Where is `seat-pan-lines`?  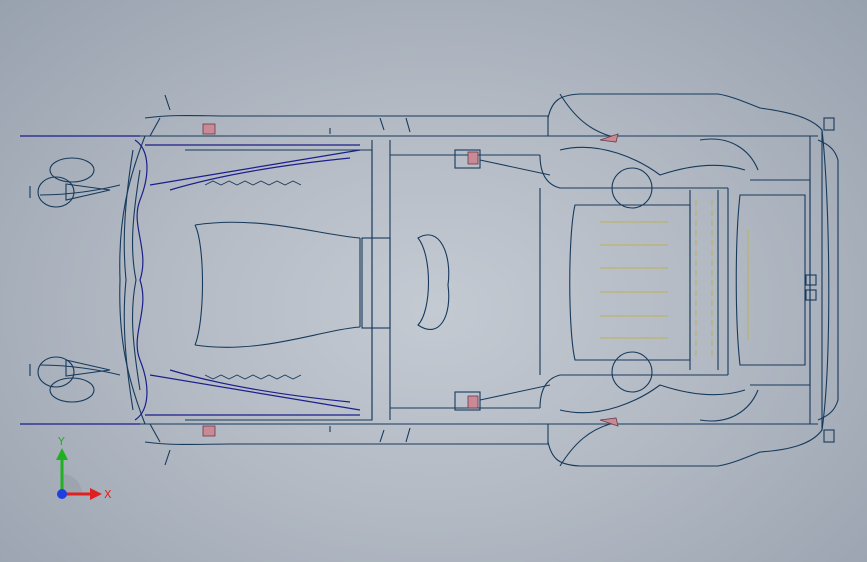 seat-pan-lines is located at coordinates (674, 280).